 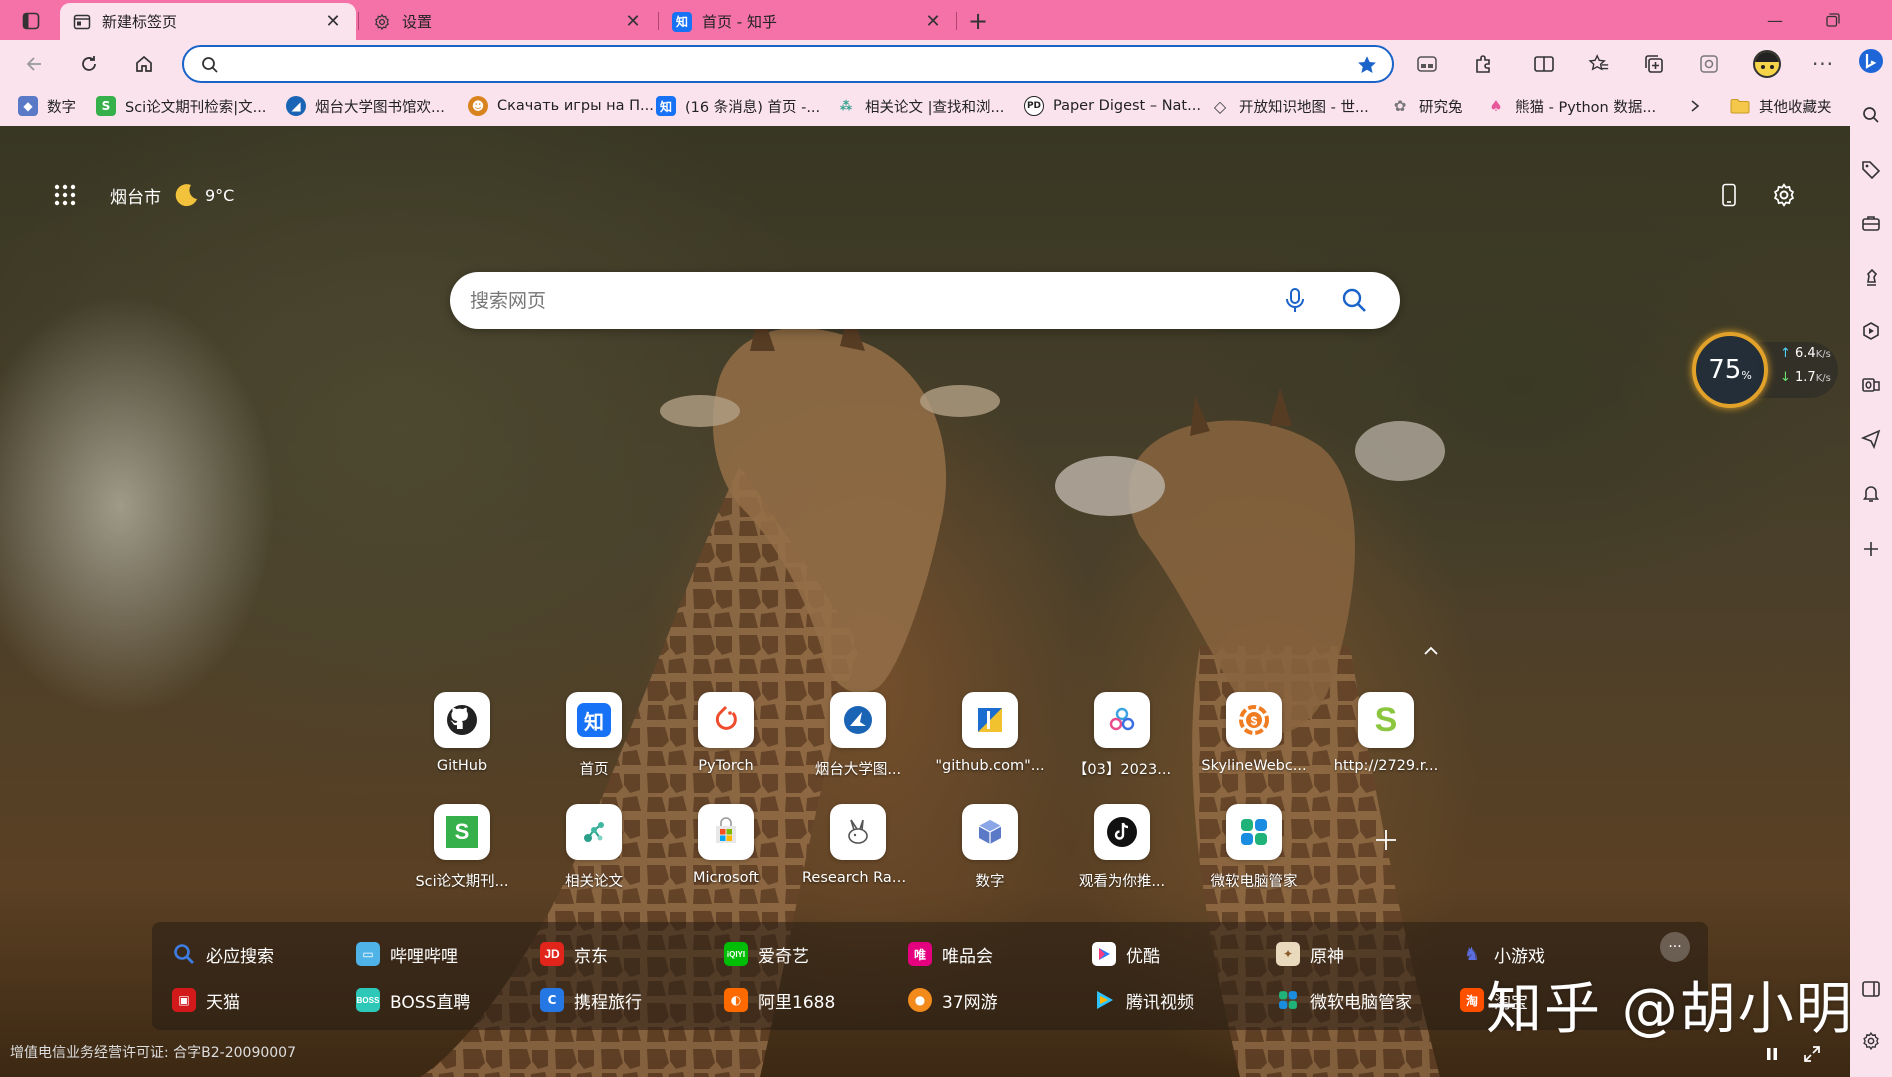 I want to click on bottom-link: ▭ 哔哩哔哩, so click(x=407, y=954).